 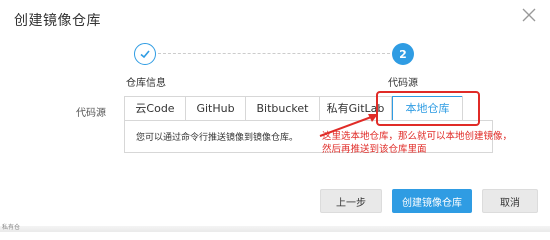 What do you see at coordinates (417, 143) in the screenshot?
I see `annotation-note: 这里选本地仓库，那么就可以本地创建镜像，然后再推送到该仓库里面` at bounding box center [417, 143].